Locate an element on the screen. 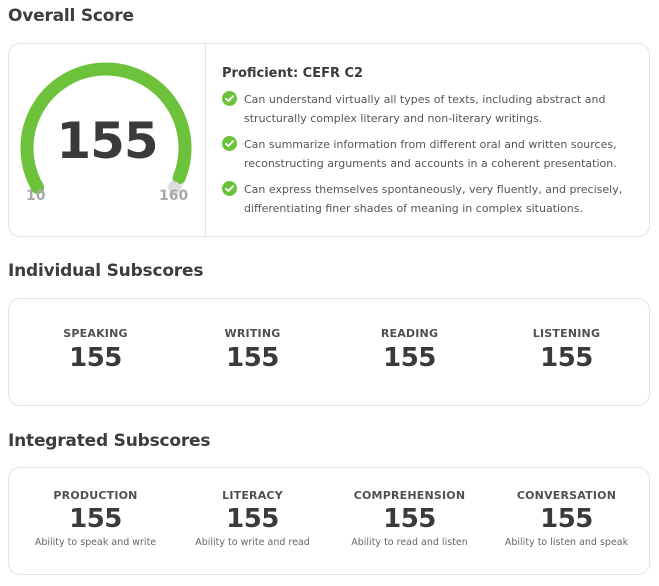  gauge-min-label: 10 is located at coordinates (36, 196).